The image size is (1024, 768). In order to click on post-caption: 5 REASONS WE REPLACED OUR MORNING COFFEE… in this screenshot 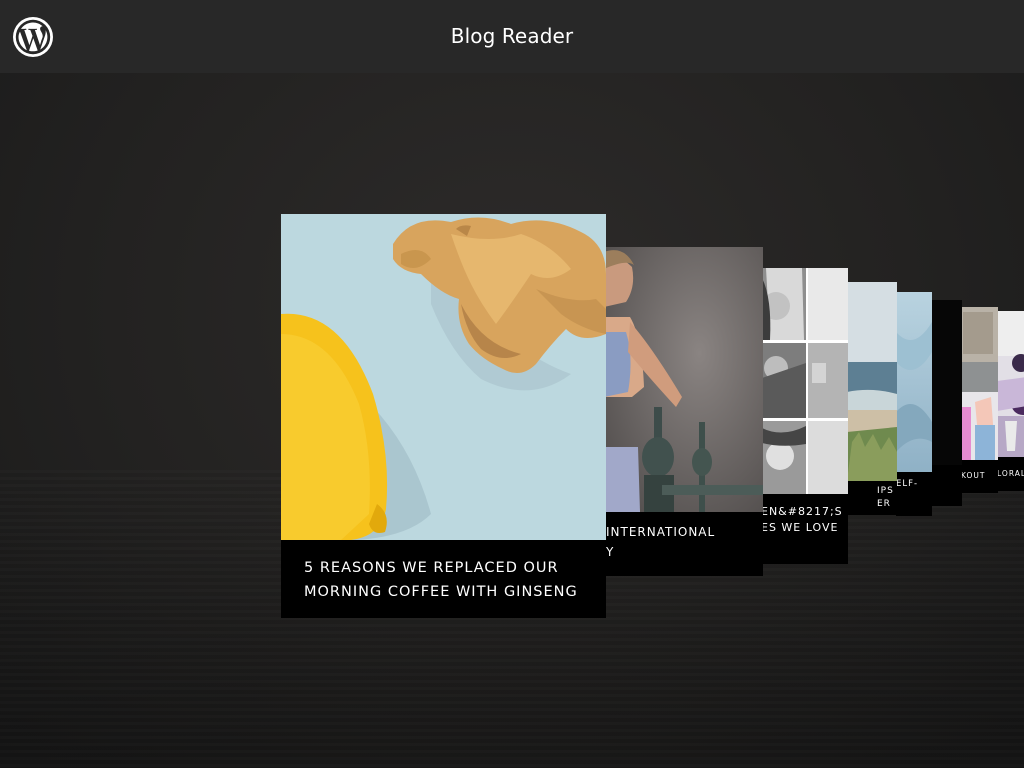, I will do `click(443, 579)`.